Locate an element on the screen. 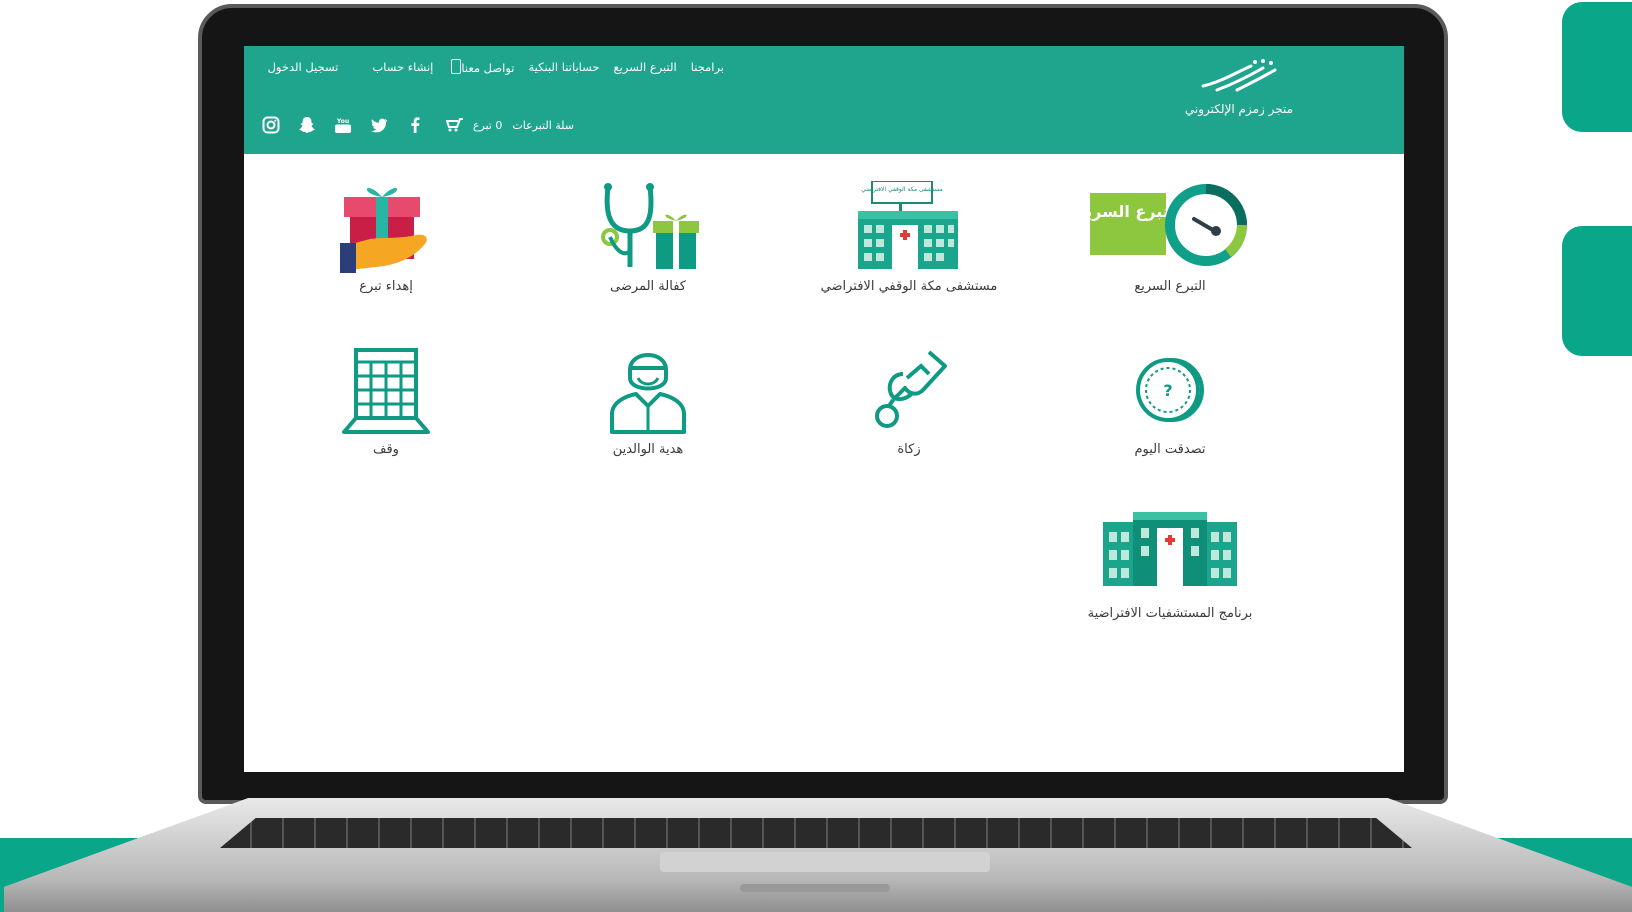 The width and height of the screenshot is (1632, 912). cart-label: سلة التبرعات is located at coordinates (543, 125).